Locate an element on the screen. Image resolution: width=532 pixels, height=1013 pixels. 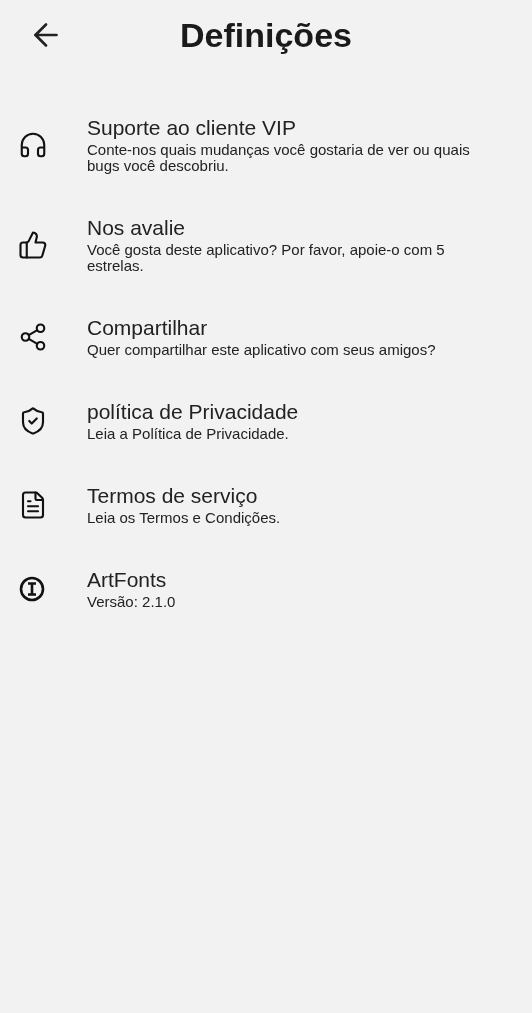
item-description: Leia os Termos e Condições. is located at coordinates (184, 518).